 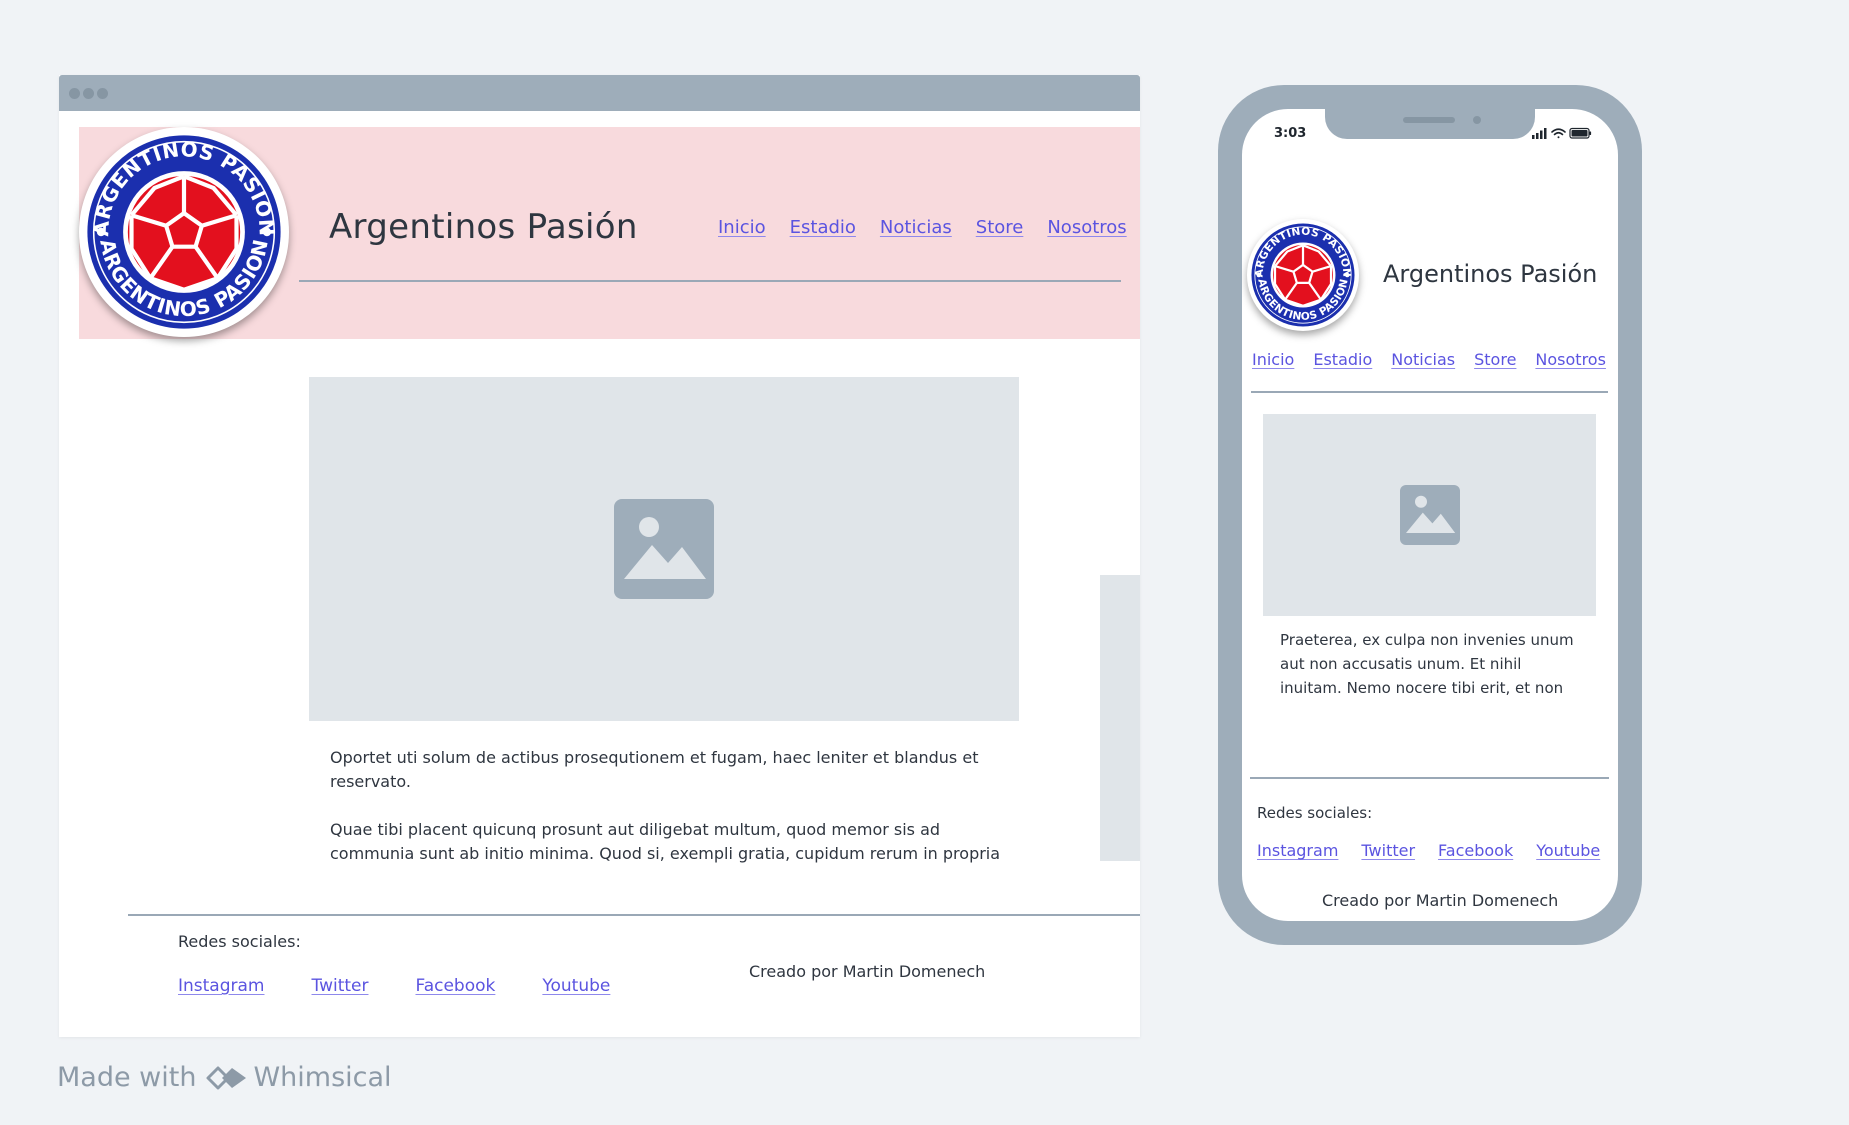 I want to click on status-icons, so click(x=1562, y=133).